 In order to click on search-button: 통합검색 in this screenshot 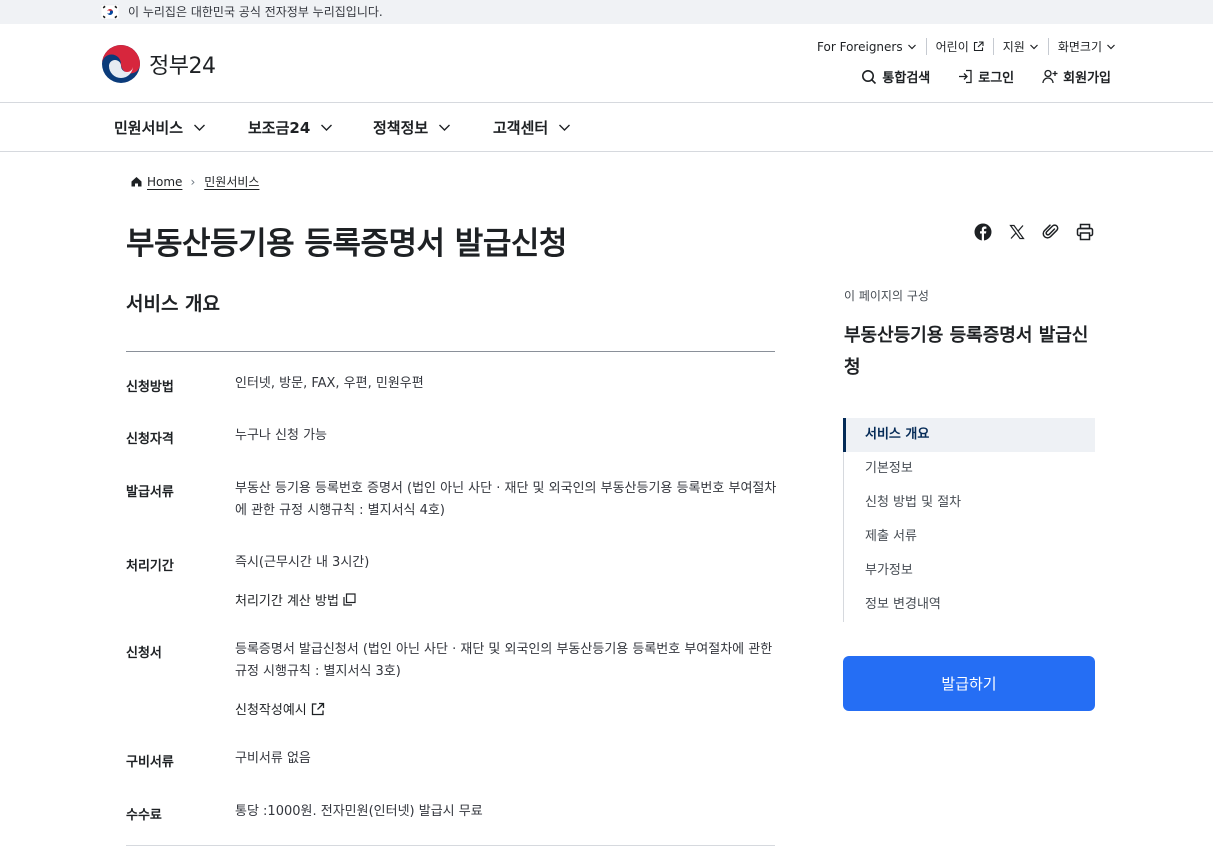, I will do `click(895, 76)`.